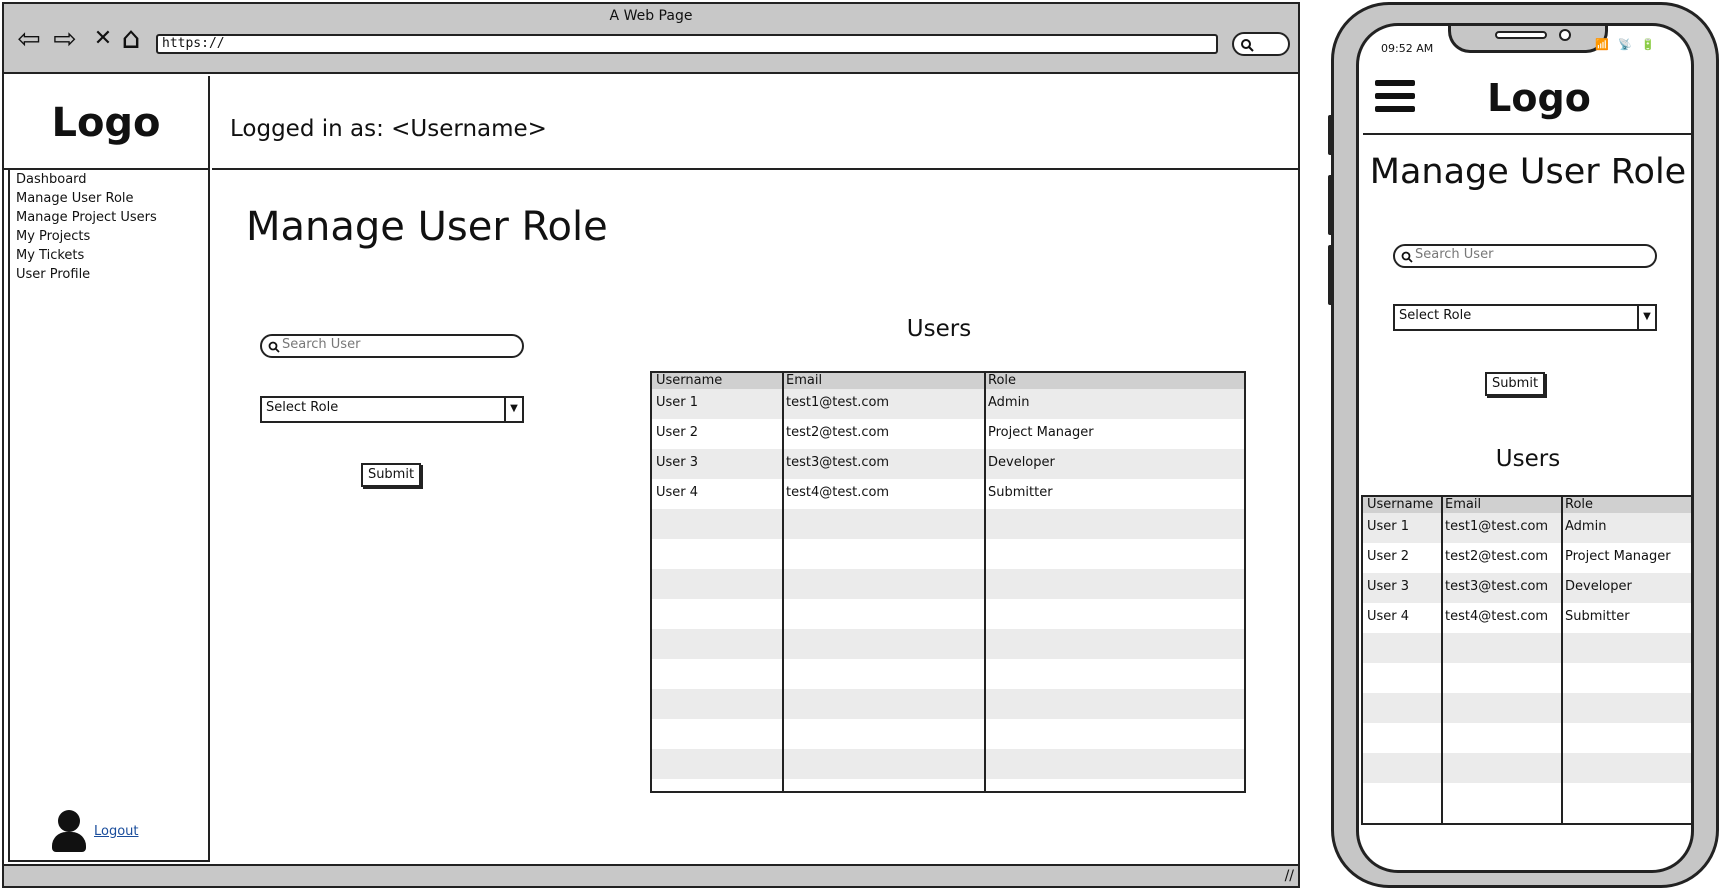  Describe the element at coordinates (1261, 44) in the screenshot. I see `browser-search-field` at that location.